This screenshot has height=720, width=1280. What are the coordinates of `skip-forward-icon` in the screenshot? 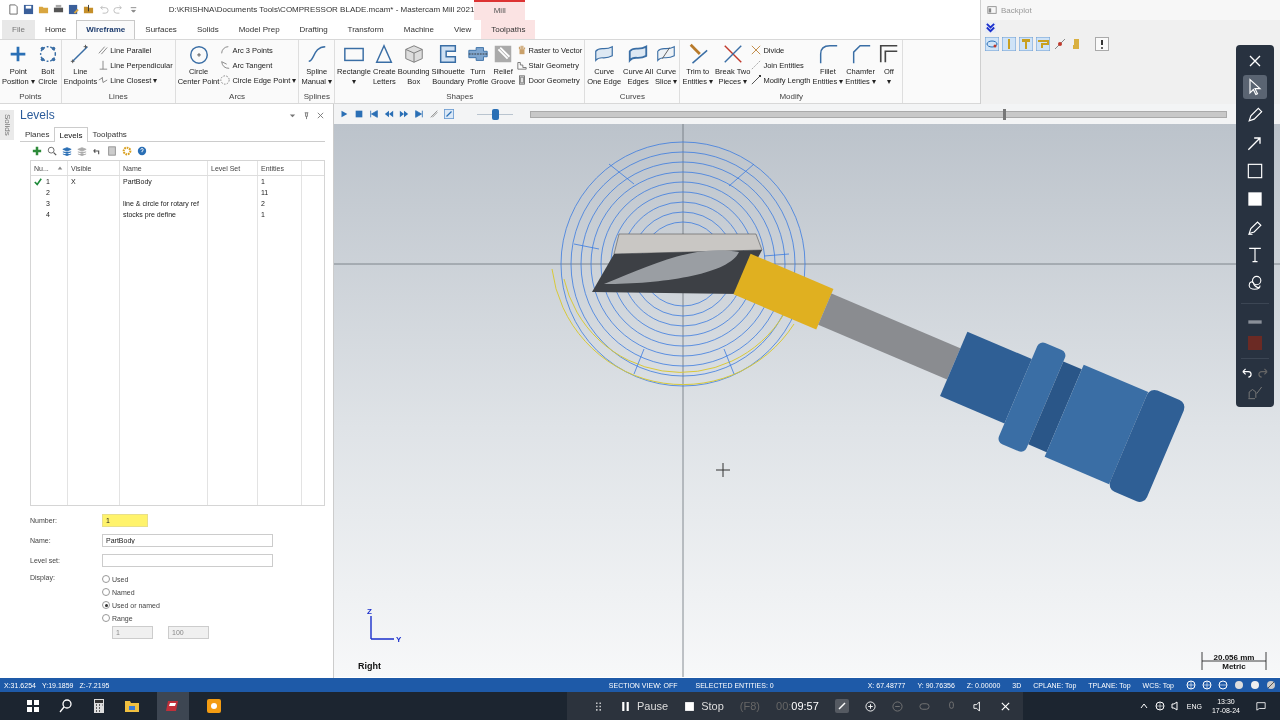 It's located at (419, 114).